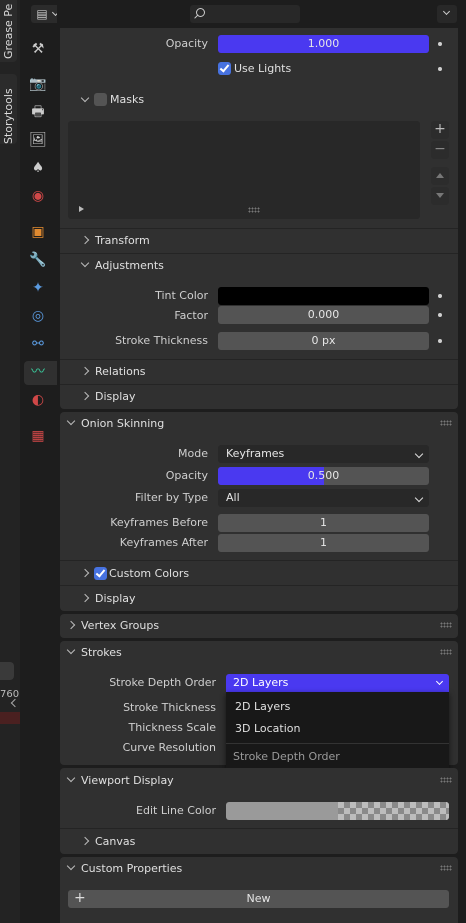 Image resolution: width=466 pixels, height=923 pixels. What do you see at coordinates (446, 625) in the screenshot?
I see `vertex-groups-drag-grip` at bounding box center [446, 625].